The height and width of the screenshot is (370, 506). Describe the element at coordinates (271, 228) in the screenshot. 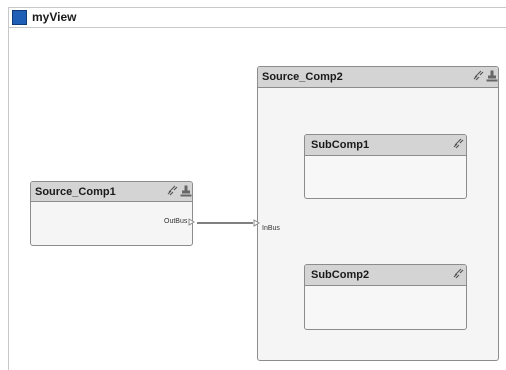

I see `port-label-inbus: InBus` at that location.